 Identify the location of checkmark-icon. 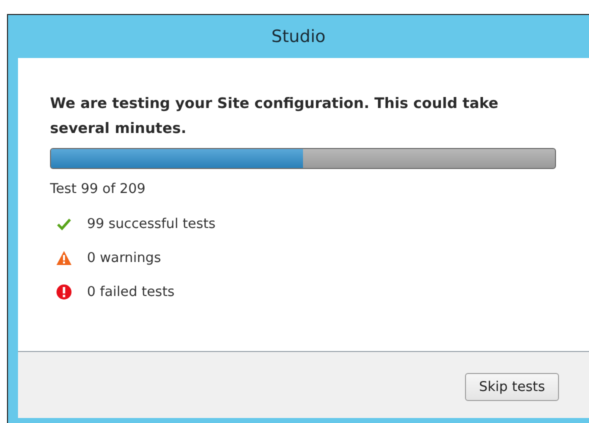
(64, 224).